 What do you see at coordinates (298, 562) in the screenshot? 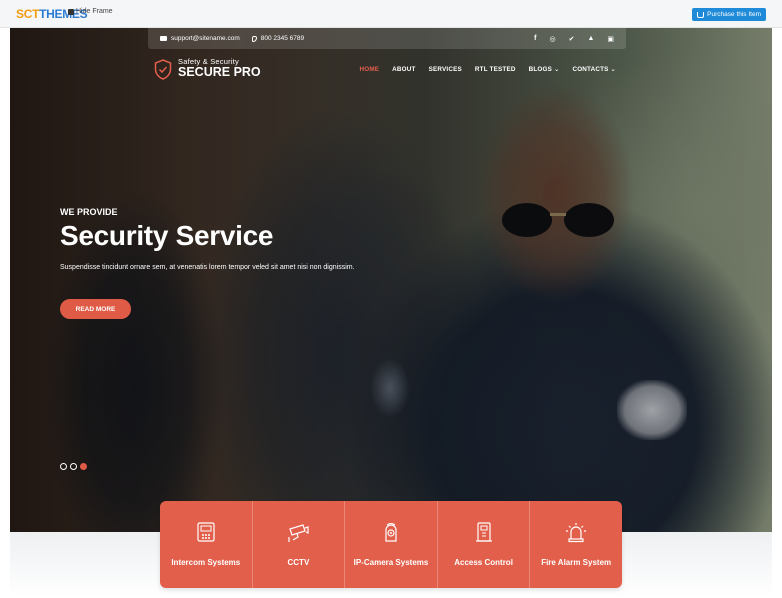
I see `service-label: CCTV` at bounding box center [298, 562].